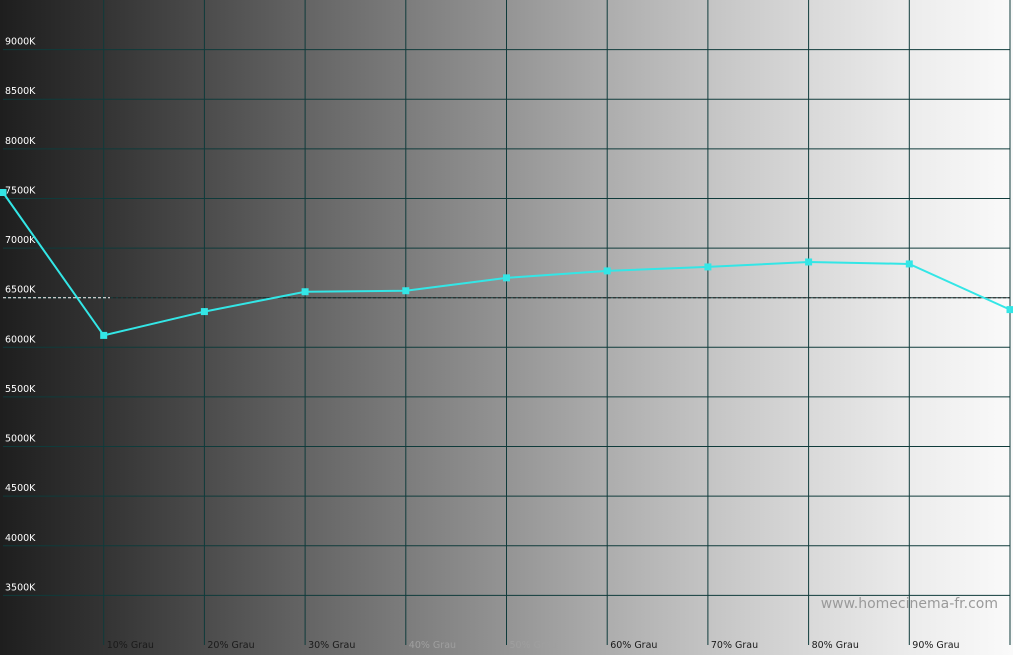  What do you see at coordinates (20, 488) in the screenshot?
I see `y-tick-label: 4500K` at bounding box center [20, 488].